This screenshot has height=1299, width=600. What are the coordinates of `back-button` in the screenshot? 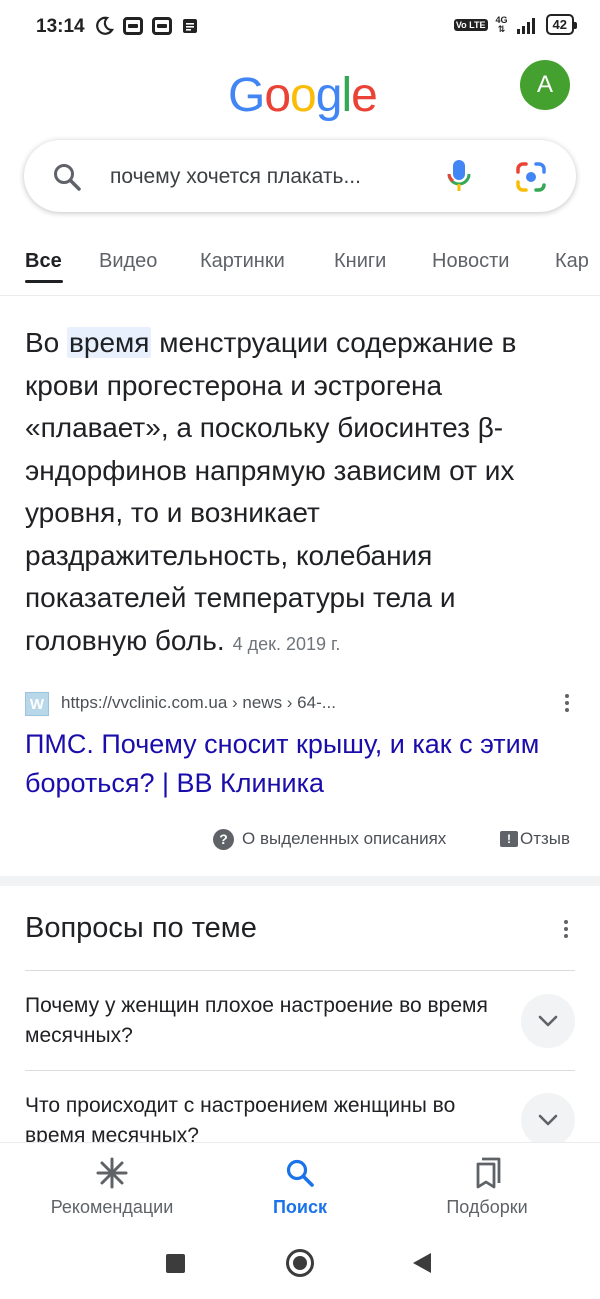 It's located at (422, 1263).